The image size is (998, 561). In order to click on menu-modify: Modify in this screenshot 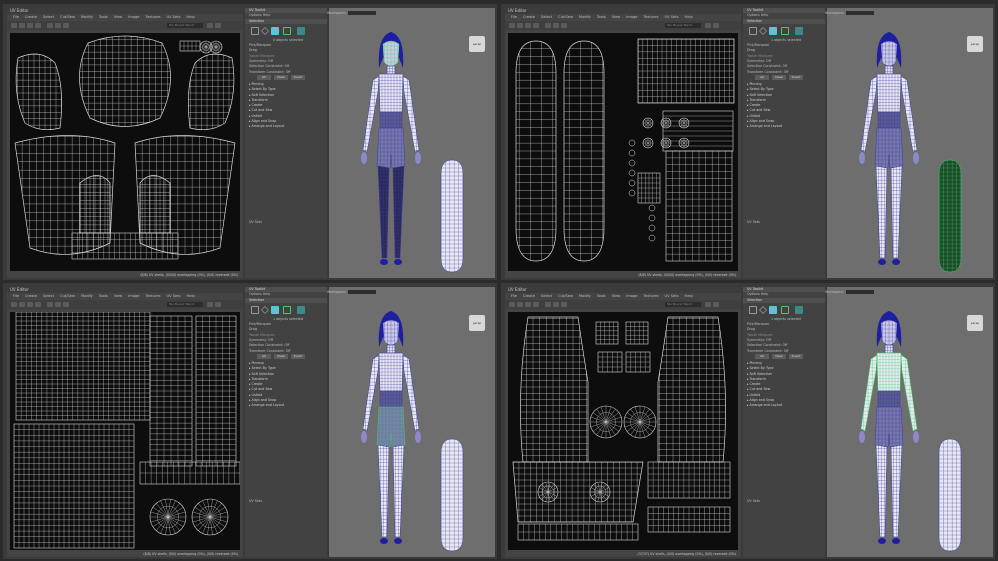, I will do `click(87, 17)`.